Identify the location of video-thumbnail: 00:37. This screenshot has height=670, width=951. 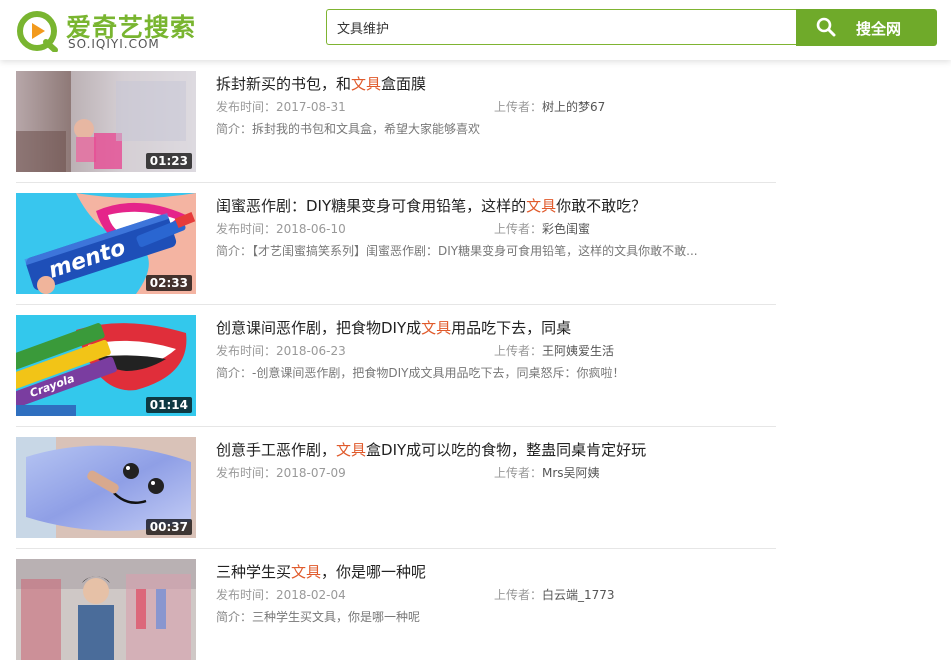
(106, 487).